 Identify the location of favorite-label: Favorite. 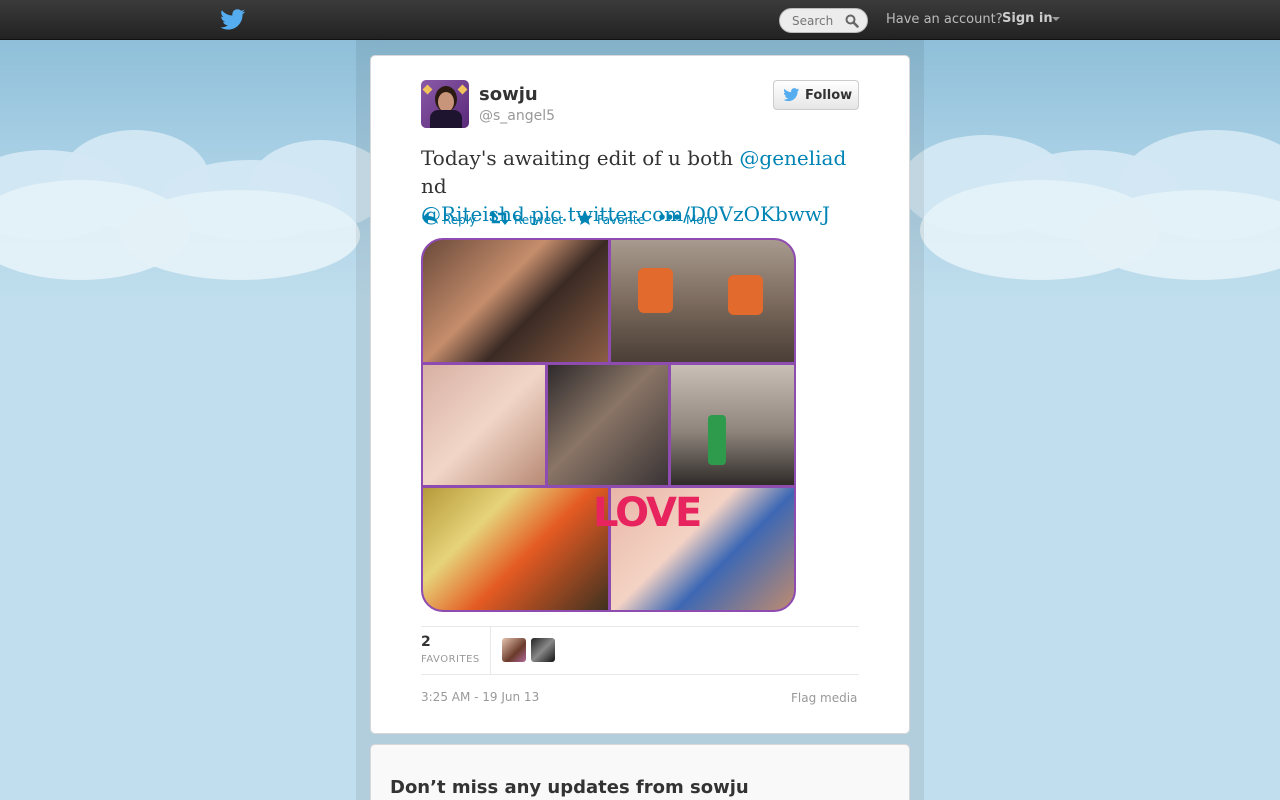
(621, 220).